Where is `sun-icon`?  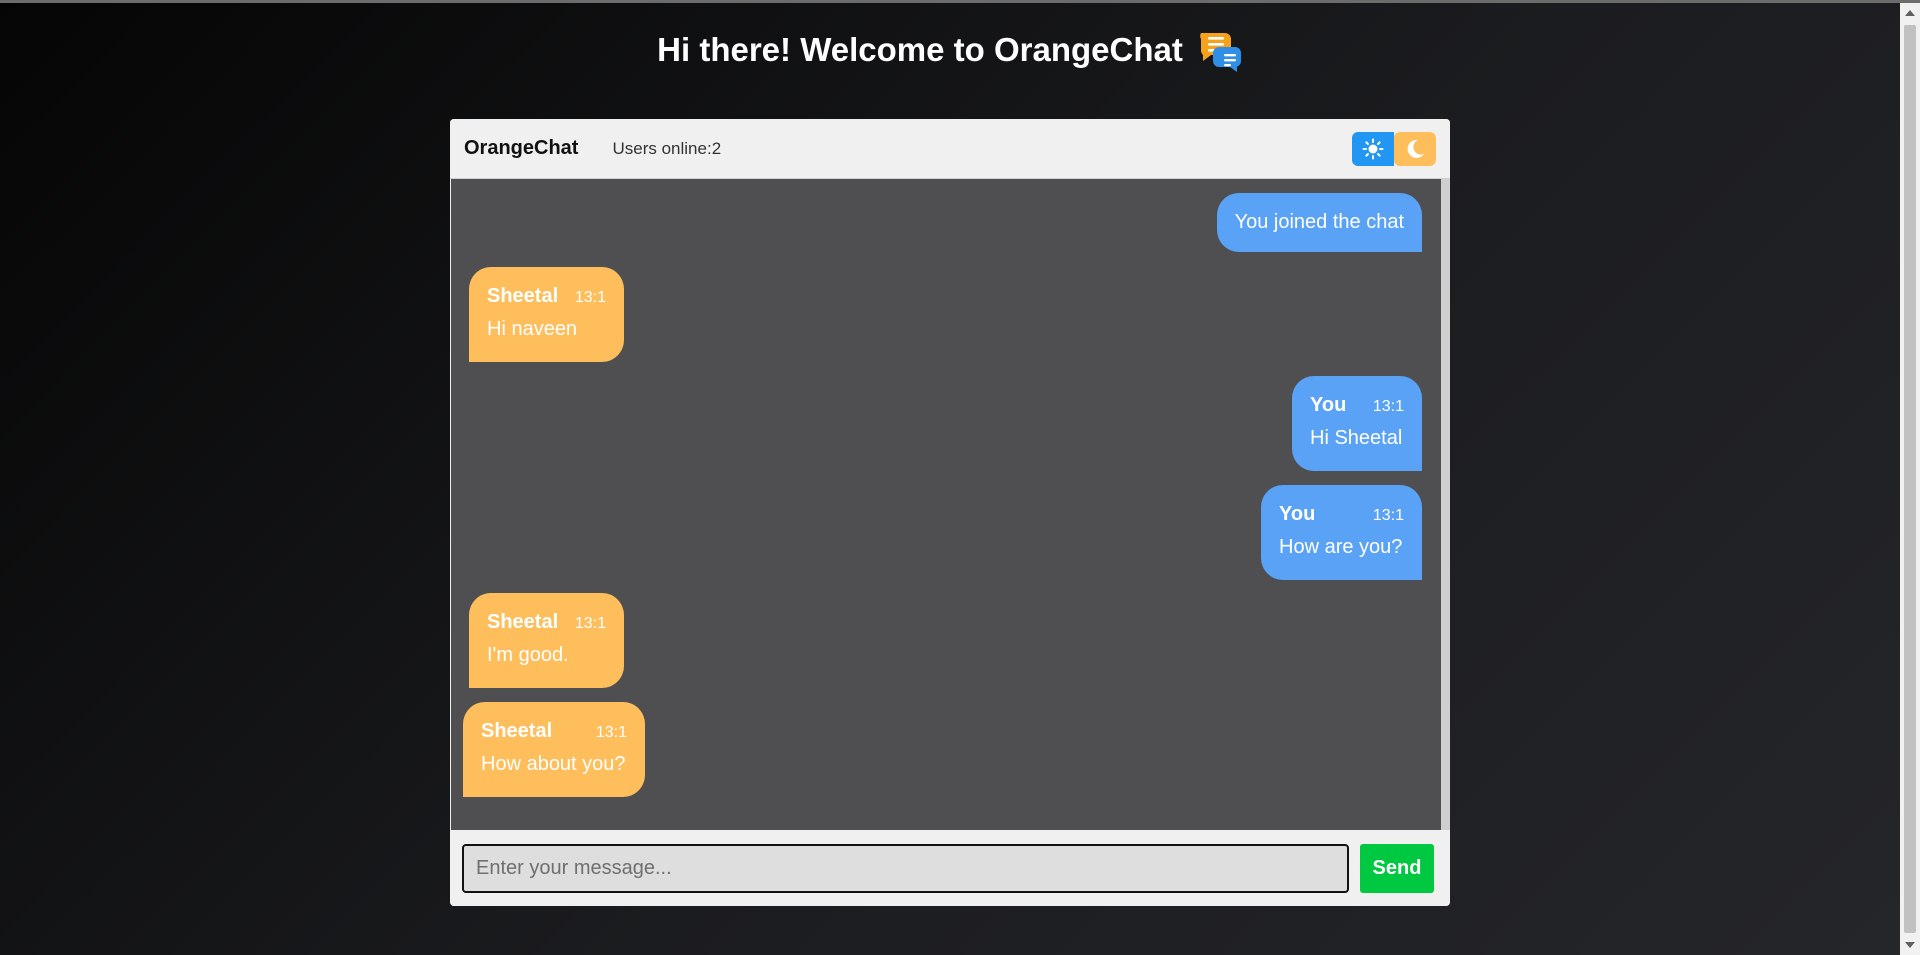
sun-icon is located at coordinates (1373, 148).